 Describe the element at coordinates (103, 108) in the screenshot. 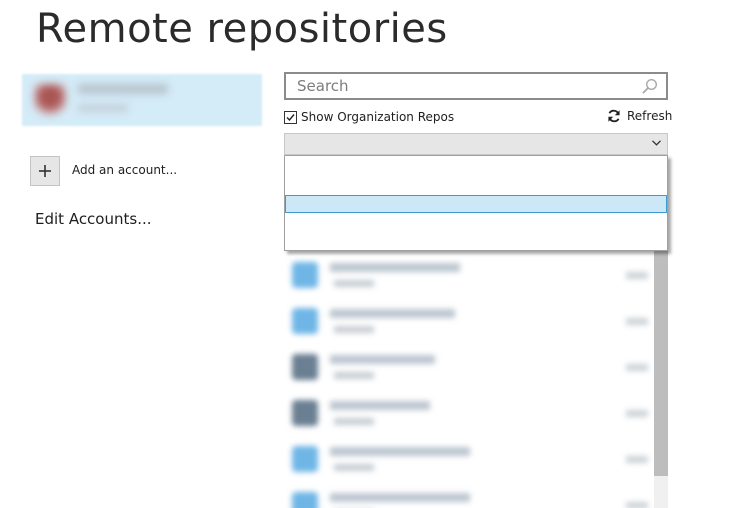

I see `account-host-redacted` at that location.